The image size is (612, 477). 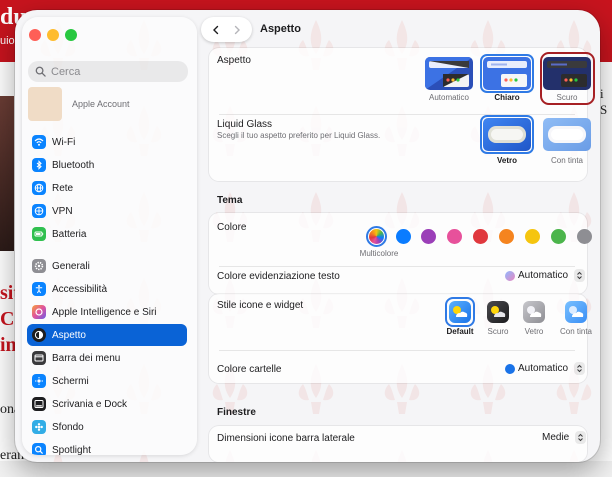 I want to click on liquid-glass-caption-vetro: Vetro, so click(x=506, y=160).